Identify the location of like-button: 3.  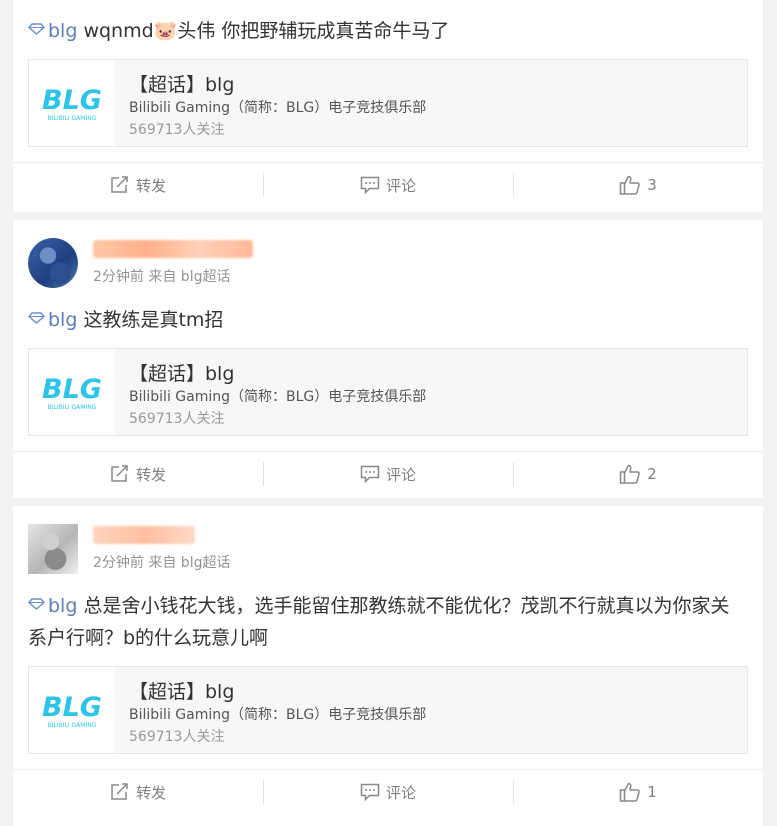
(638, 185).